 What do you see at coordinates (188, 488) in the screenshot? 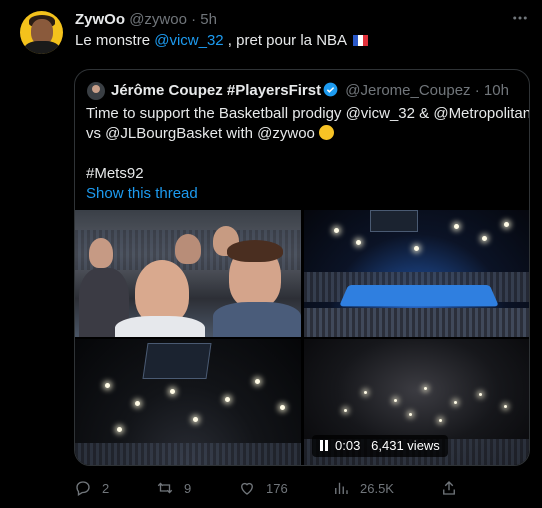
I see `retweet-count: 9` at bounding box center [188, 488].